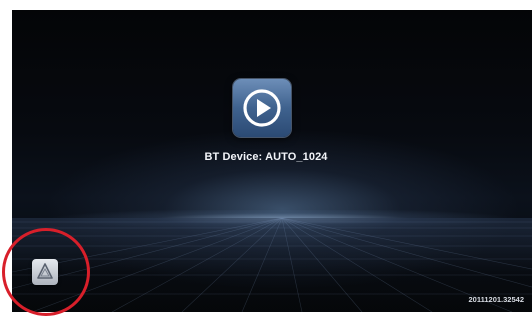 The height and width of the screenshot is (320, 532). What do you see at coordinates (266, 157) in the screenshot?
I see `bt-device-label: BT Device: AUTO_1024` at bounding box center [266, 157].